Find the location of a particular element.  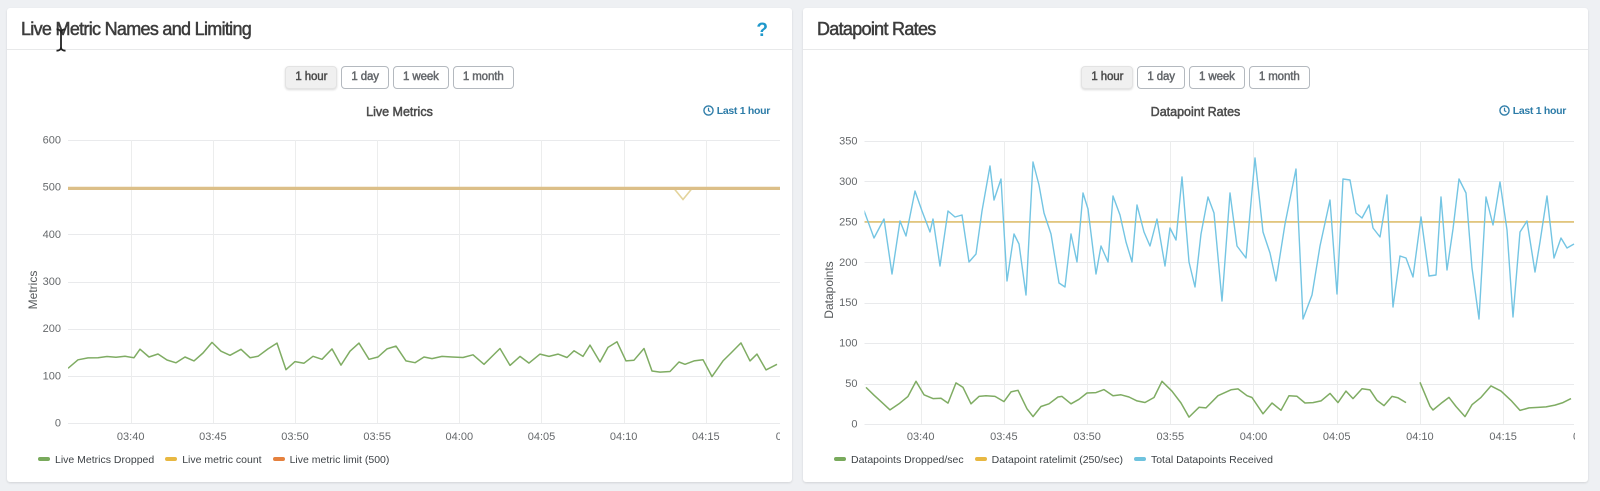

svg-text: Datapoints is located at coordinates (829, 289).